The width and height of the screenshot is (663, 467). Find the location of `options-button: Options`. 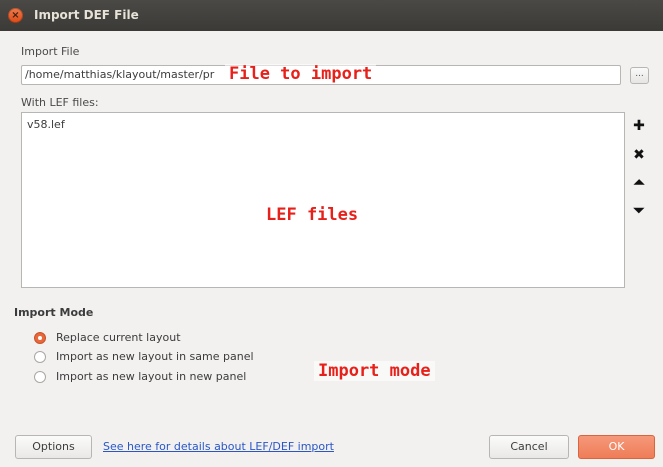

options-button: Options is located at coordinates (53, 447).